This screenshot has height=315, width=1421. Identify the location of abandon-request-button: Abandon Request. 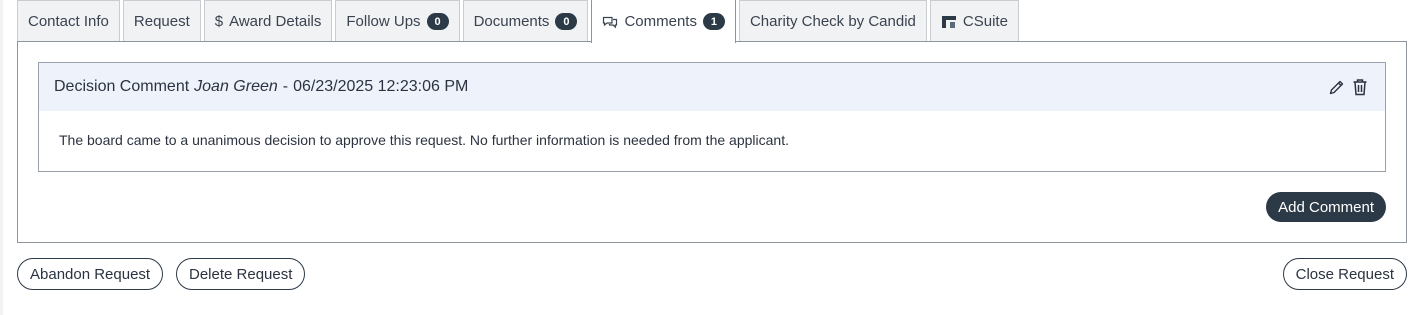
(90, 274).